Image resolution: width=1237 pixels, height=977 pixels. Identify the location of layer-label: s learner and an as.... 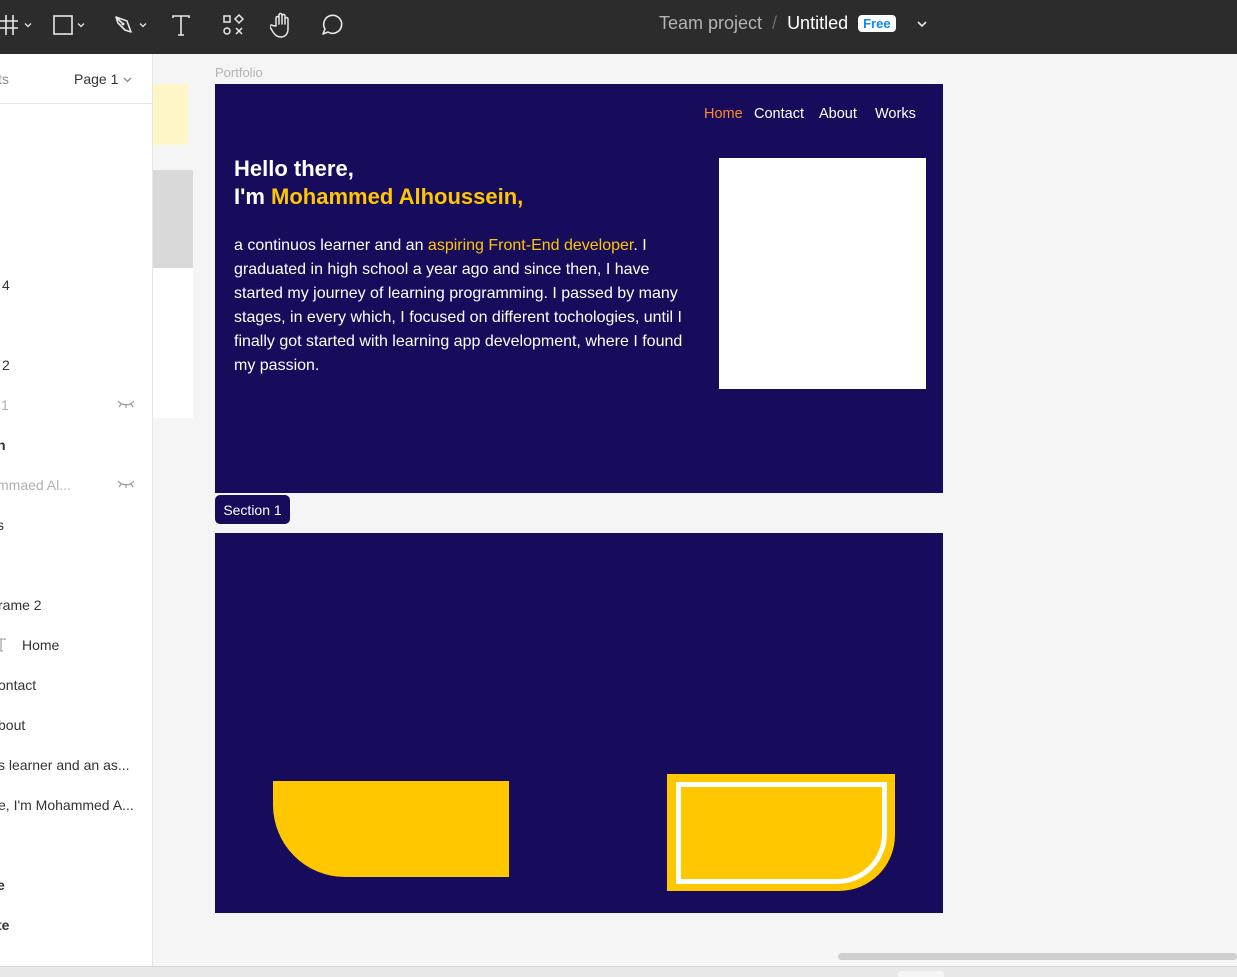
(65, 765).